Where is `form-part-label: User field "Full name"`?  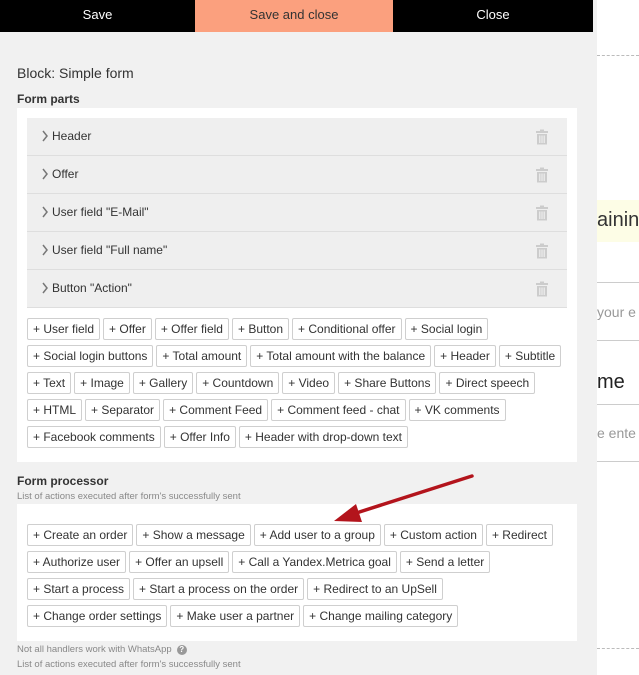 form-part-label: User field "Full name" is located at coordinates (110, 250).